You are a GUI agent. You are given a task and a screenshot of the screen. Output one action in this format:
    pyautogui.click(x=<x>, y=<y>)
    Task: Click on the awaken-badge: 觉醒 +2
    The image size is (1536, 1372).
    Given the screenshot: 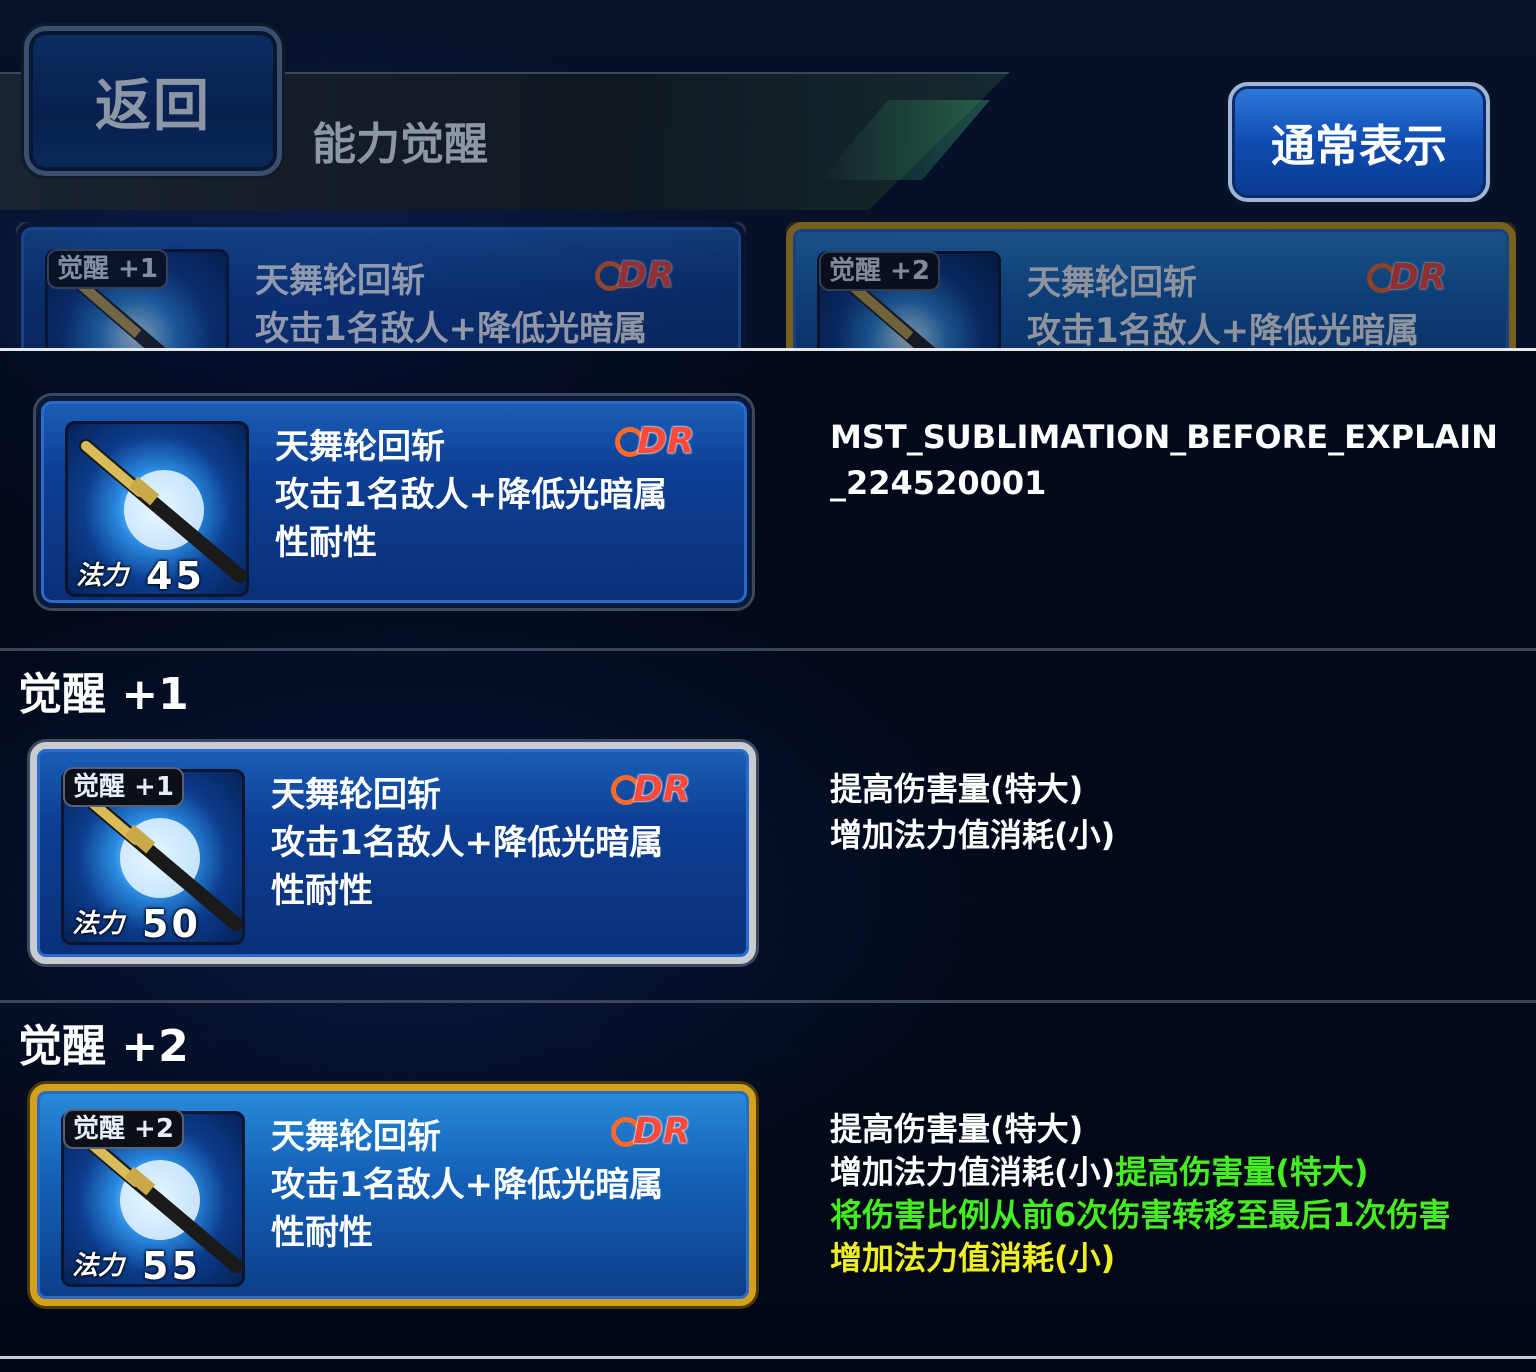 What is the action you would take?
    pyautogui.click(x=123, y=1129)
    